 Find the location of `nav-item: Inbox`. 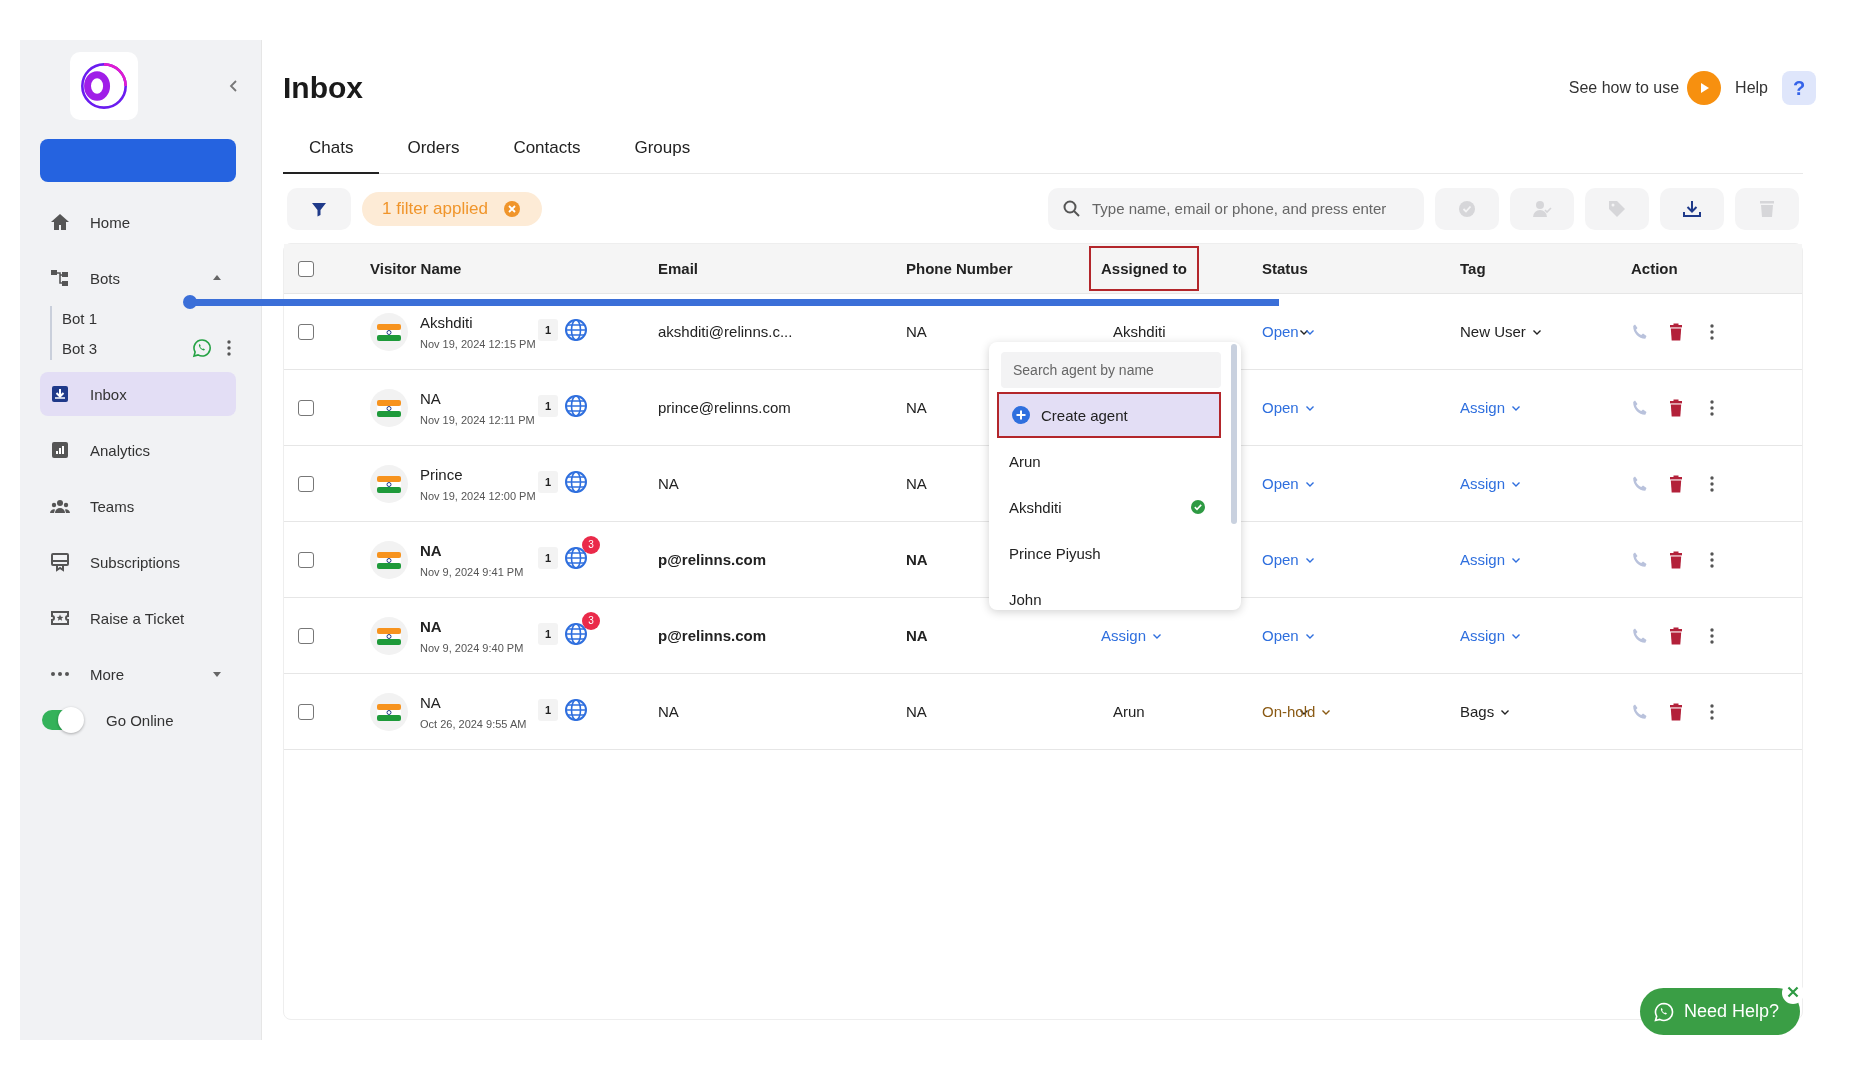

nav-item: Inbox is located at coordinates (138, 394).